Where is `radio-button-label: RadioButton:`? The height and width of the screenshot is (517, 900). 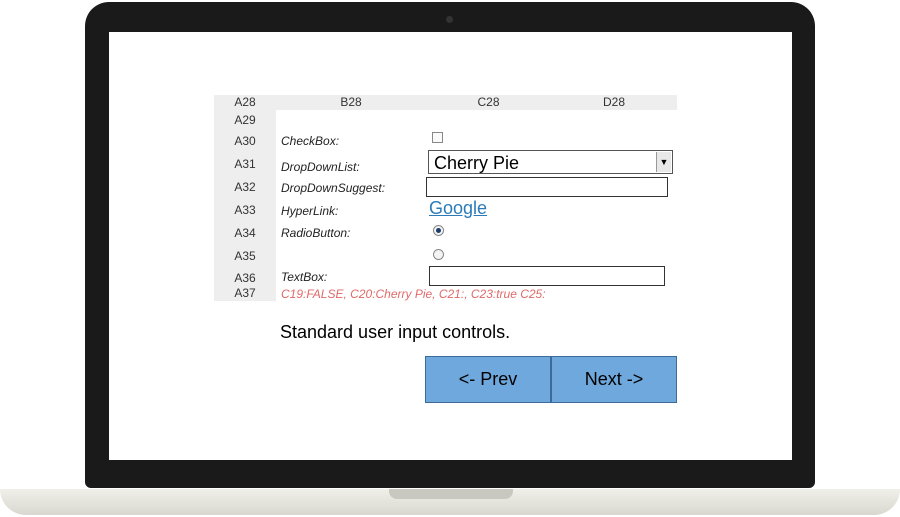
radio-button-label: RadioButton: is located at coordinates (316, 233).